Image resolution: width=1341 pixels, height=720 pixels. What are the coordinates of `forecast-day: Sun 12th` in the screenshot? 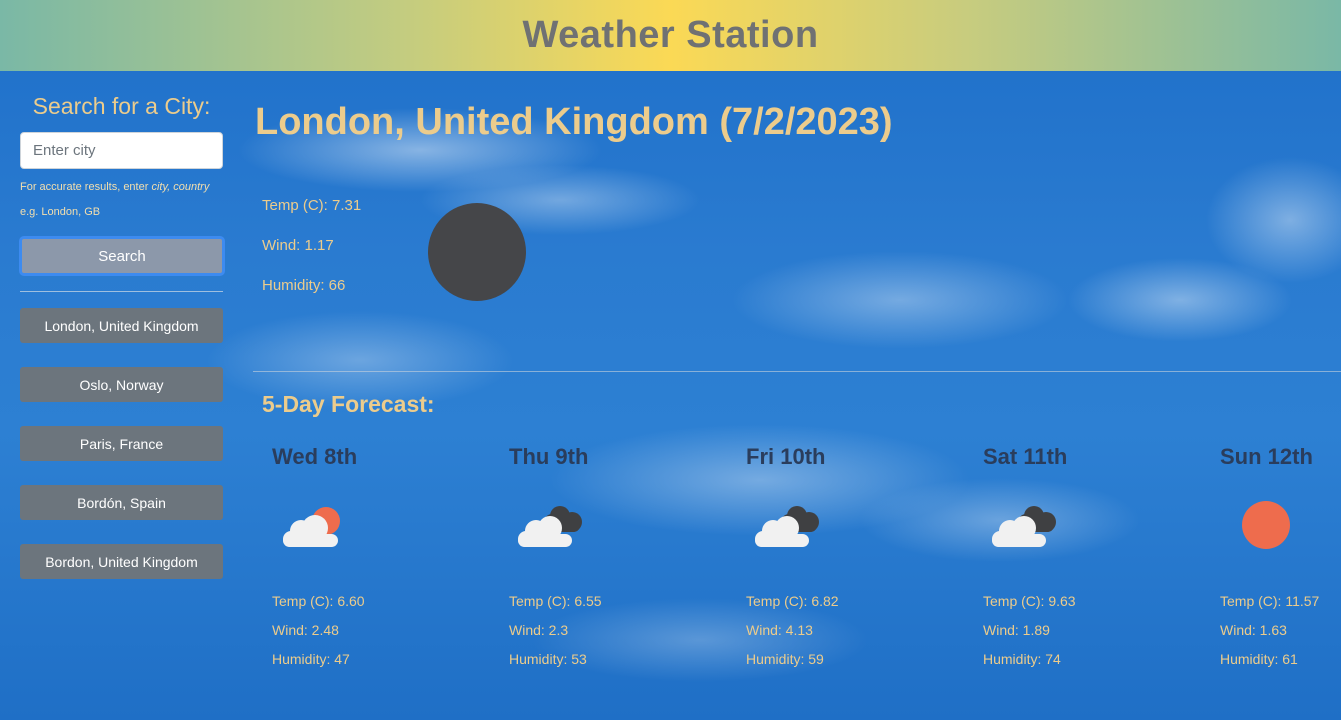 It's located at (1266, 456).